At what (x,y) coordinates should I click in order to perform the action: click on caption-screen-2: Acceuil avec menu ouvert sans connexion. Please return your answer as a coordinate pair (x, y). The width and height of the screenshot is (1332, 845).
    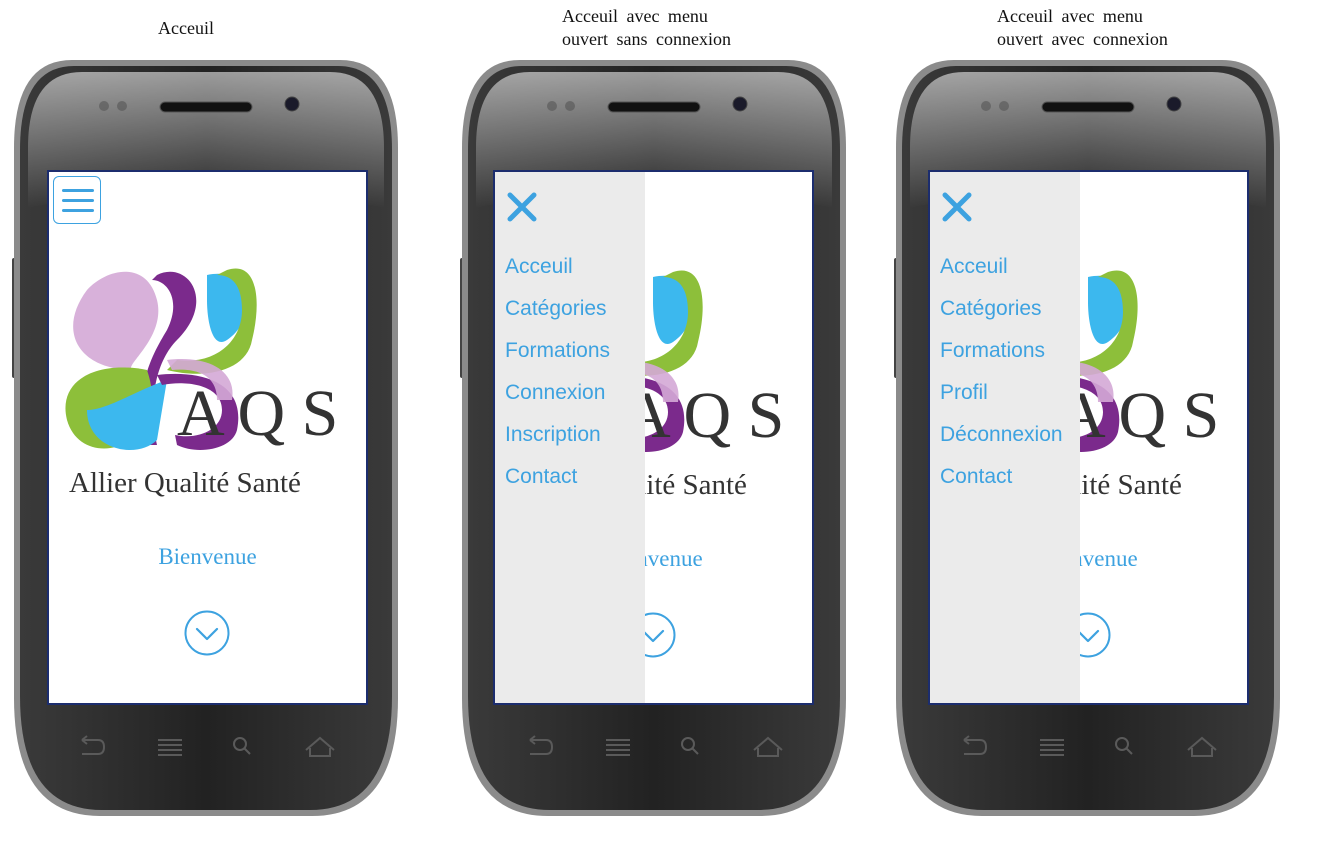
    Looking at the image, I should click on (646, 28).